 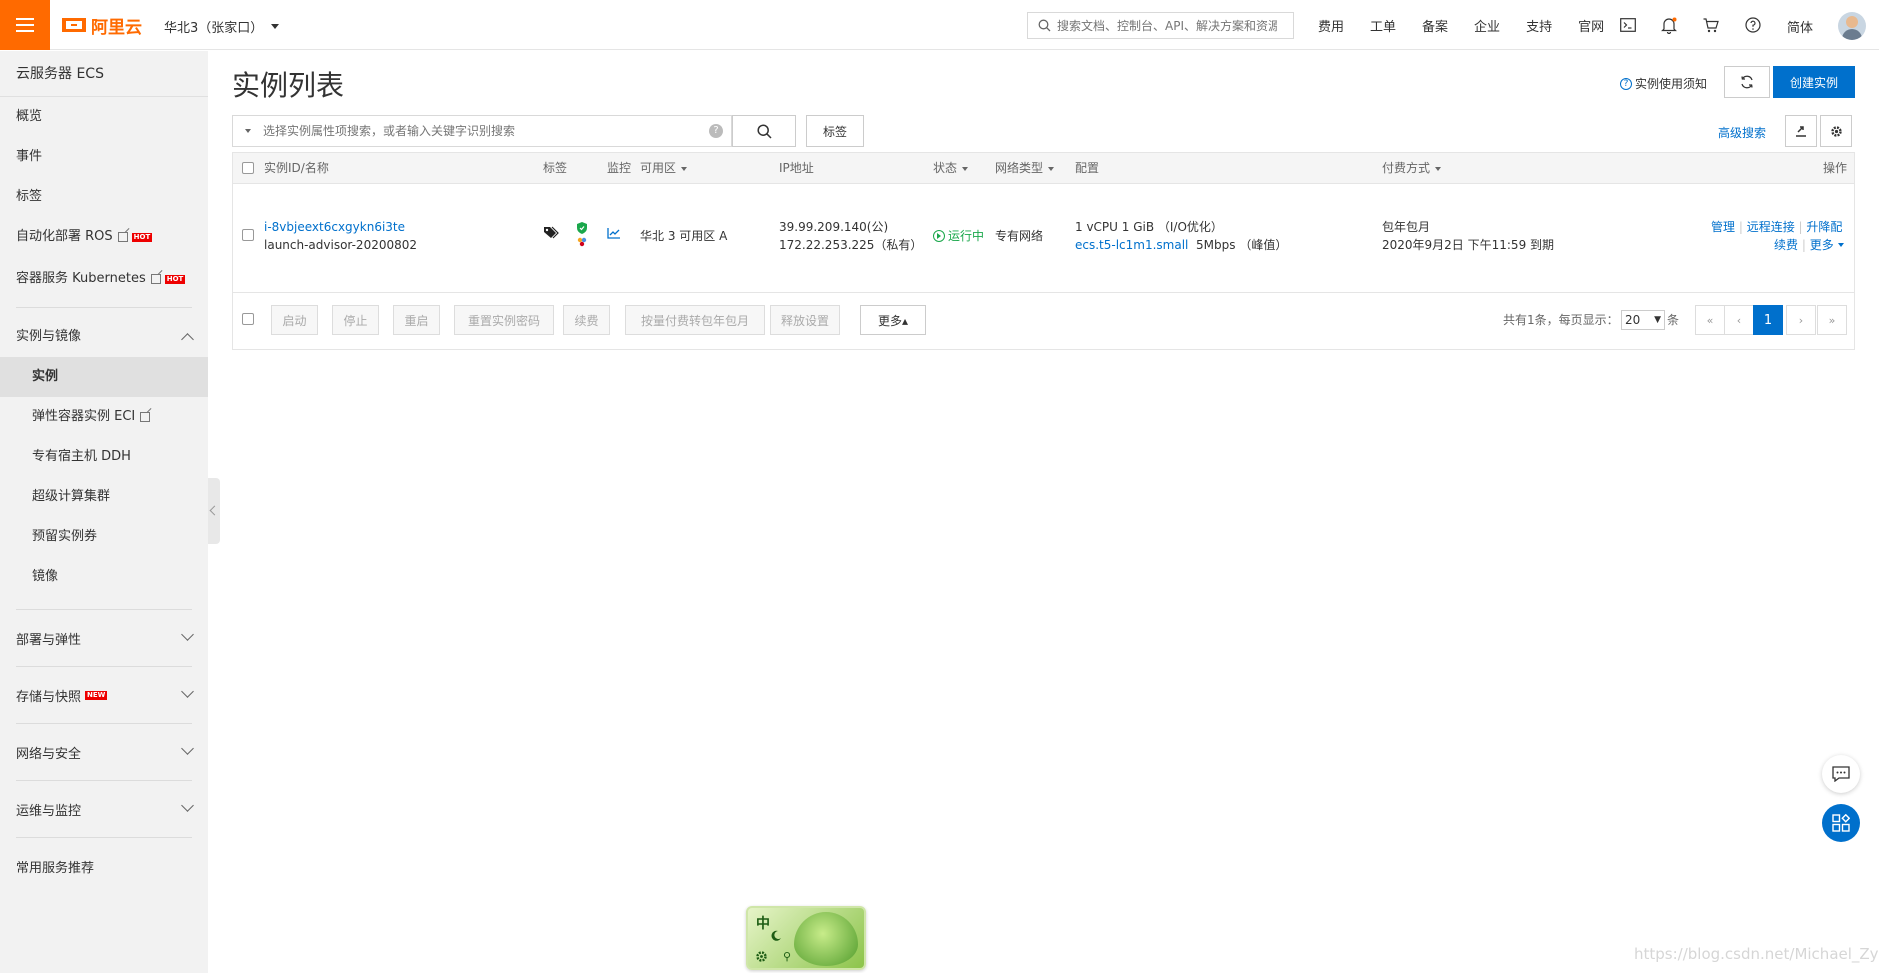 I want to click on create-instance-button: 创建实例, so click(x=1814, y=82).